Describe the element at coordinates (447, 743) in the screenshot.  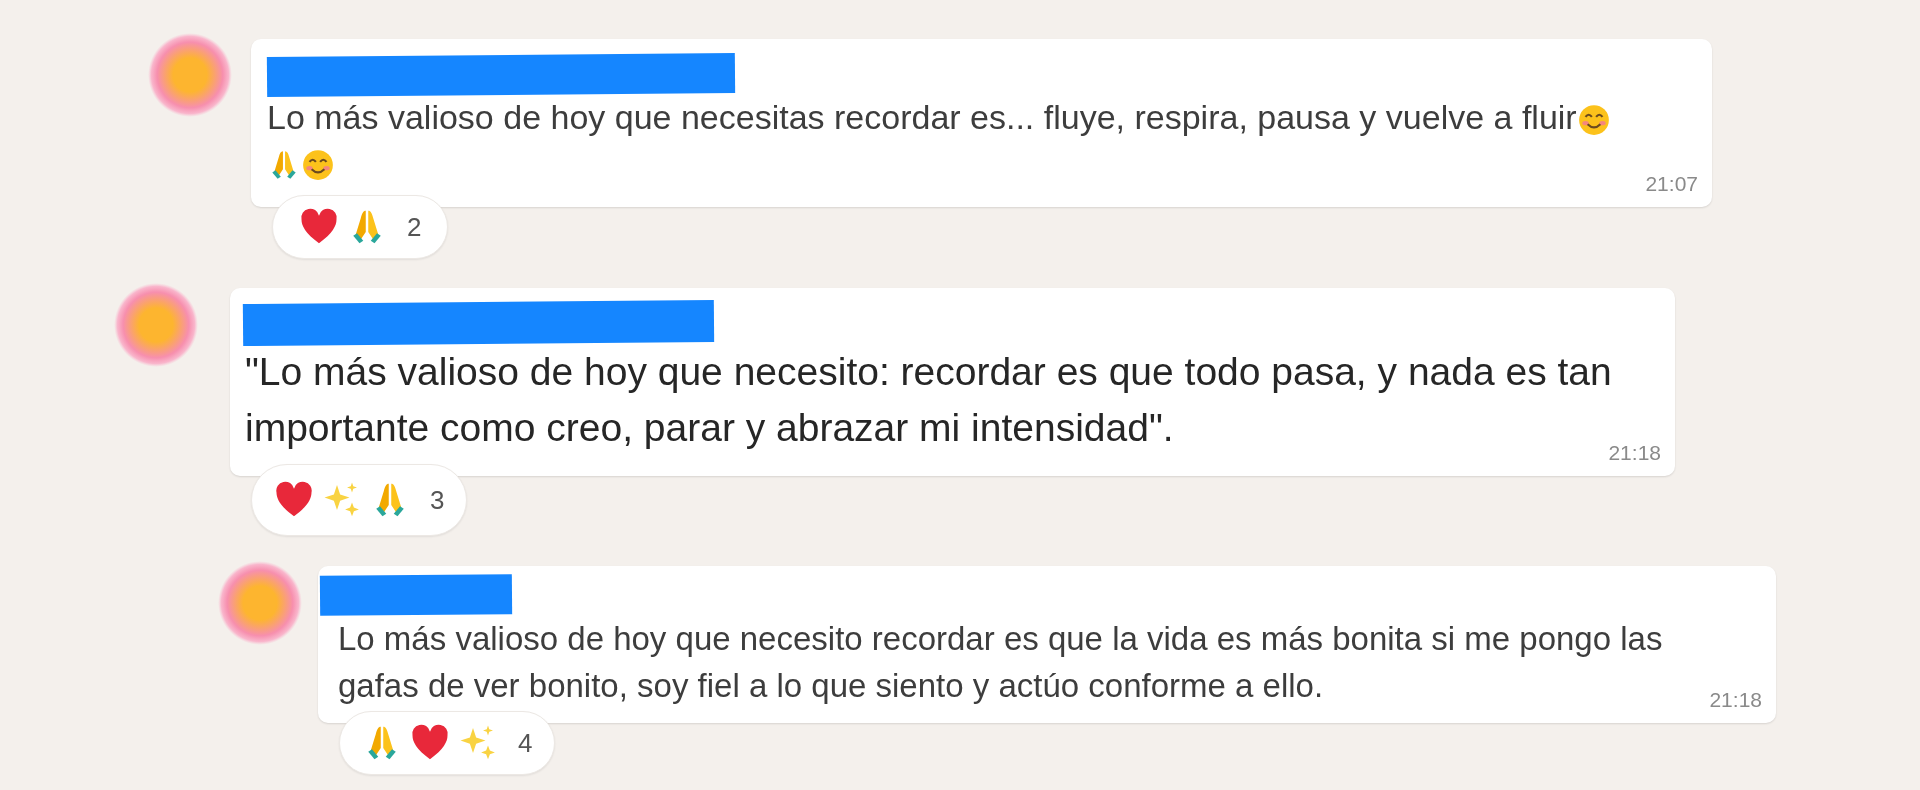
I see `reactions-pill: 4` at that location.